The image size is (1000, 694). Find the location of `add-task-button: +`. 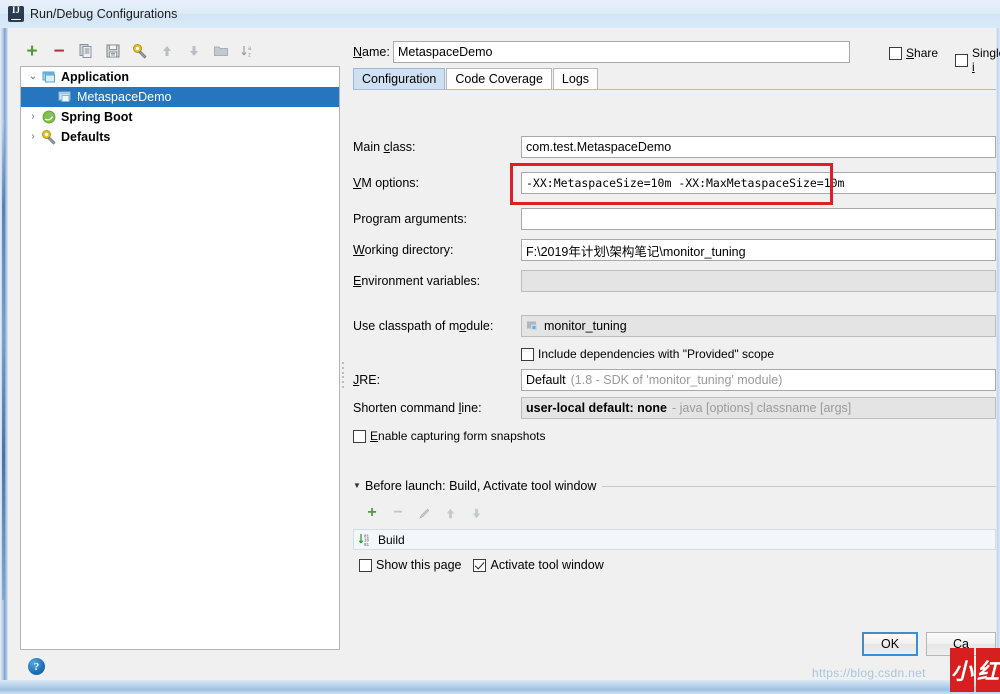

add-task-button: + is located at coordinates (372, 513).